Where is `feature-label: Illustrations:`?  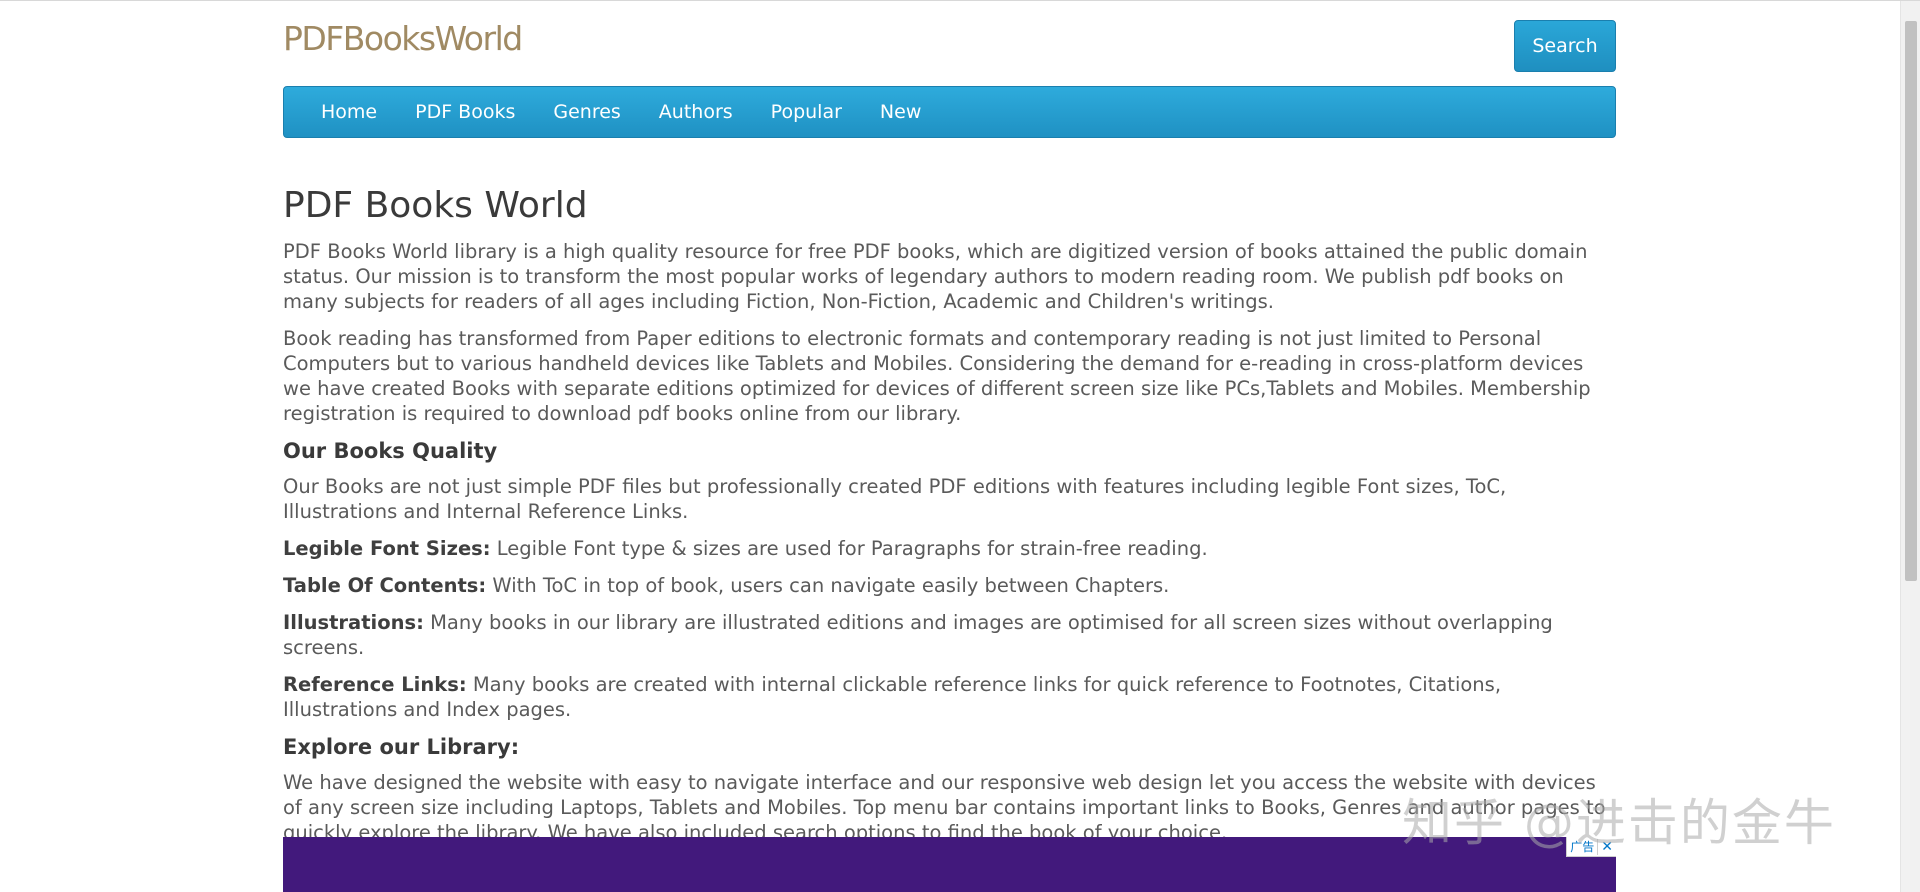 feature-label: Illustrations: is located at coordinates (353, 622).